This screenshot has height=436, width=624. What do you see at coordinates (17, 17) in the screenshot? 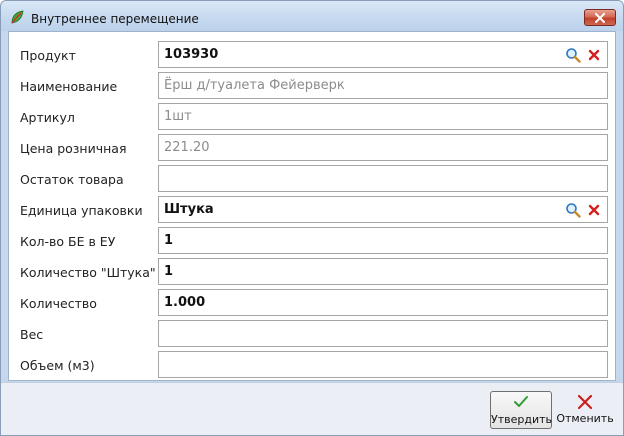
I see `leaf-icon` at bounding box center [17, 17].